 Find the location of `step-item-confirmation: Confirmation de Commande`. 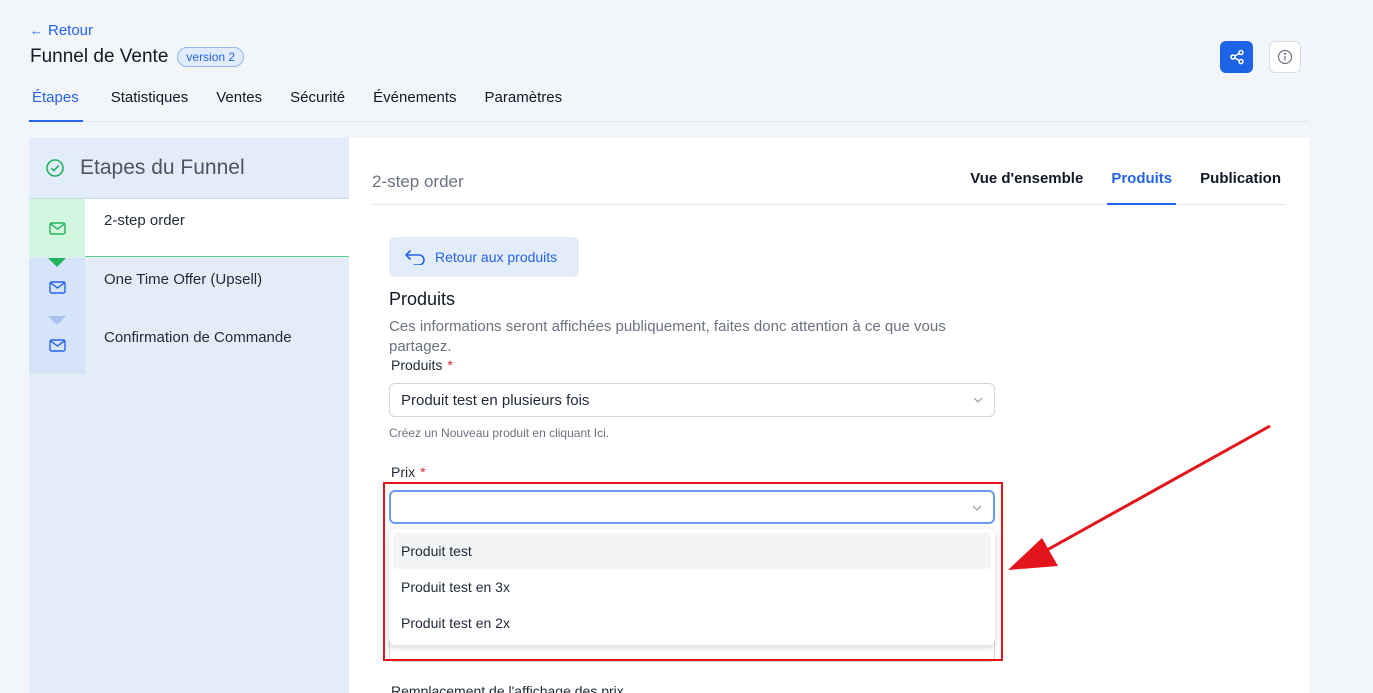

step-item-confirmation: Confirmation de Commande is located at coordinates (189, 345).